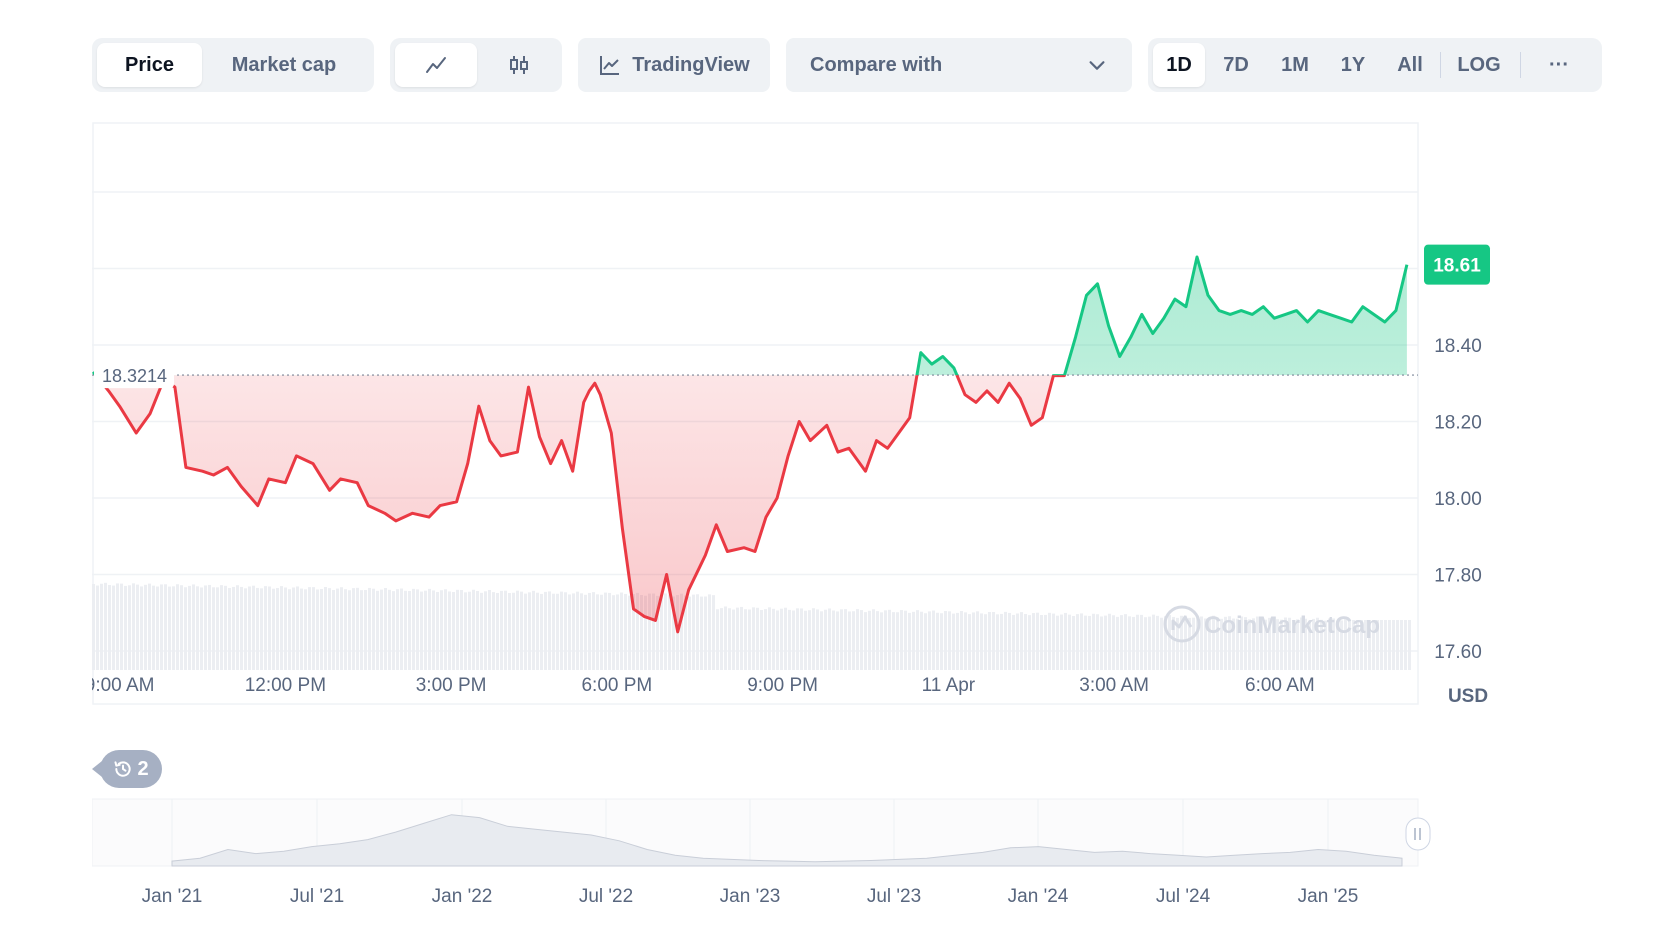 This screenshot has height=944, width=1680. Describe the element at coordinates (876, 64) in the screenshot. I see `compare-with-label: Compare with` at that location.